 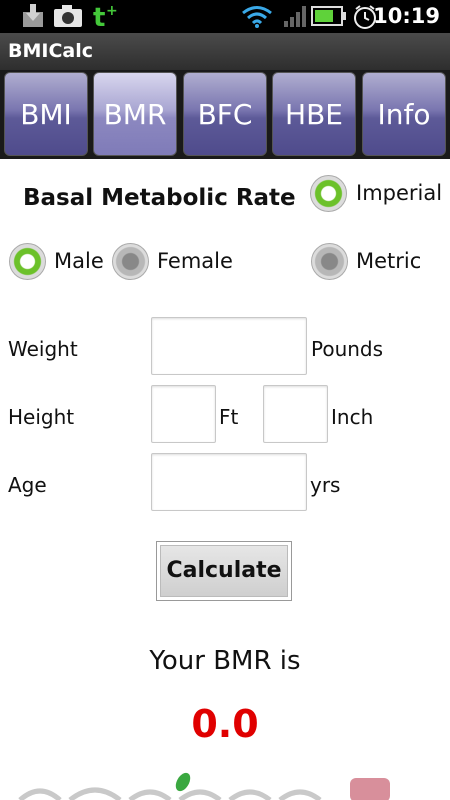 What do you see at coordinates (399, 193) in the screenshot?
I see `imperial-label: Imperial` at bounding box center [399, 193].